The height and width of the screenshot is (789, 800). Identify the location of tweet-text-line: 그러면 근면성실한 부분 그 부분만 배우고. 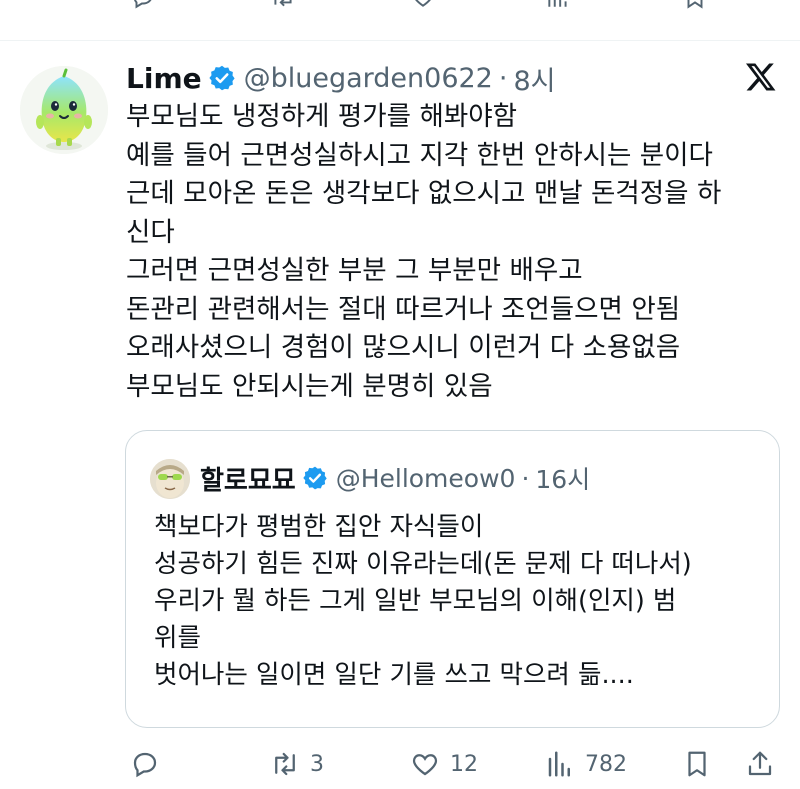
(354, 270).